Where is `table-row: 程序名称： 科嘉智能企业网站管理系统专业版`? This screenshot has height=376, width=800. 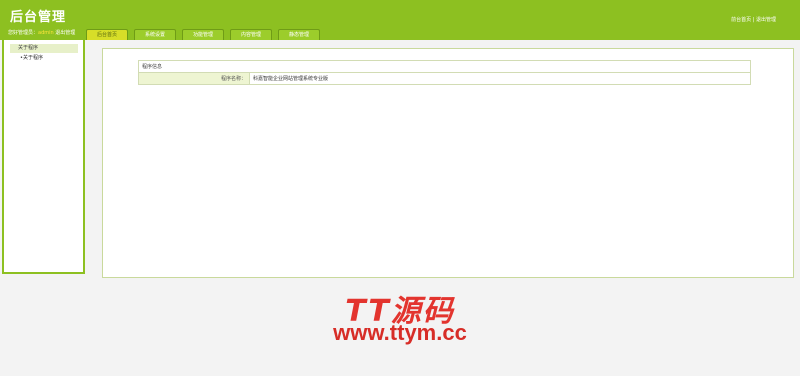
table-row: 程序名称： 科嘉智能企业网站管理系统专业版 is located at coordinates (444, 78).